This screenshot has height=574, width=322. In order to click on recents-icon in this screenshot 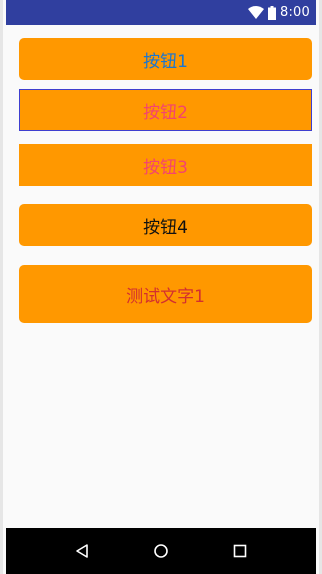, I will do `click(240, 551)`.